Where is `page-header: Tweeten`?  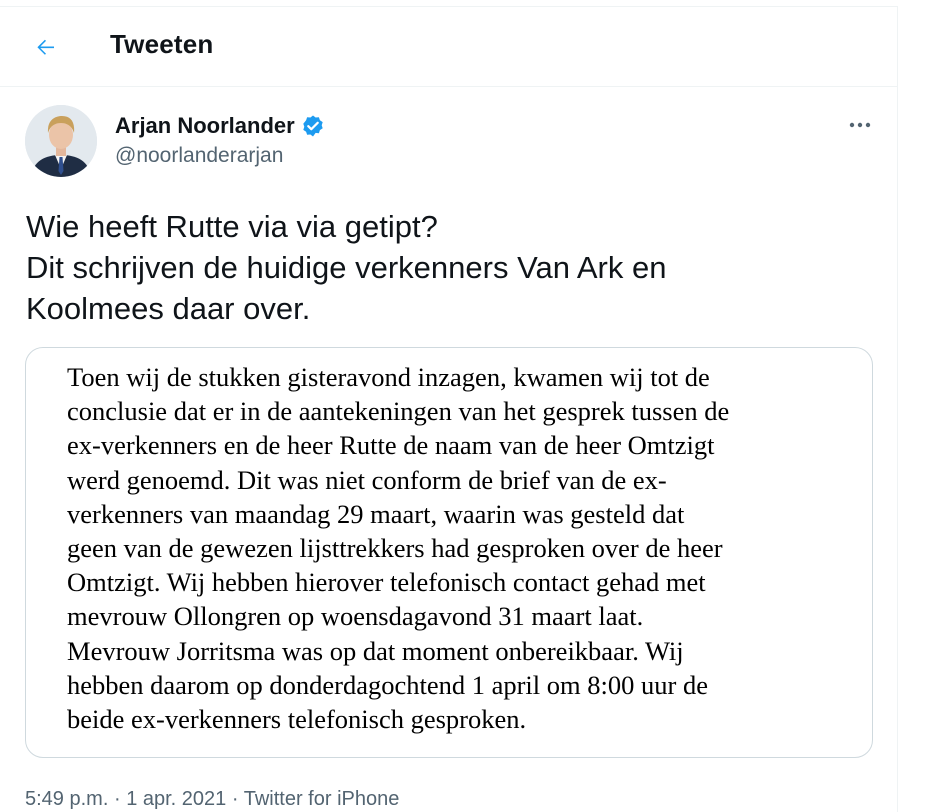
page-header: Tweeten is located at coordinates (448, 47).